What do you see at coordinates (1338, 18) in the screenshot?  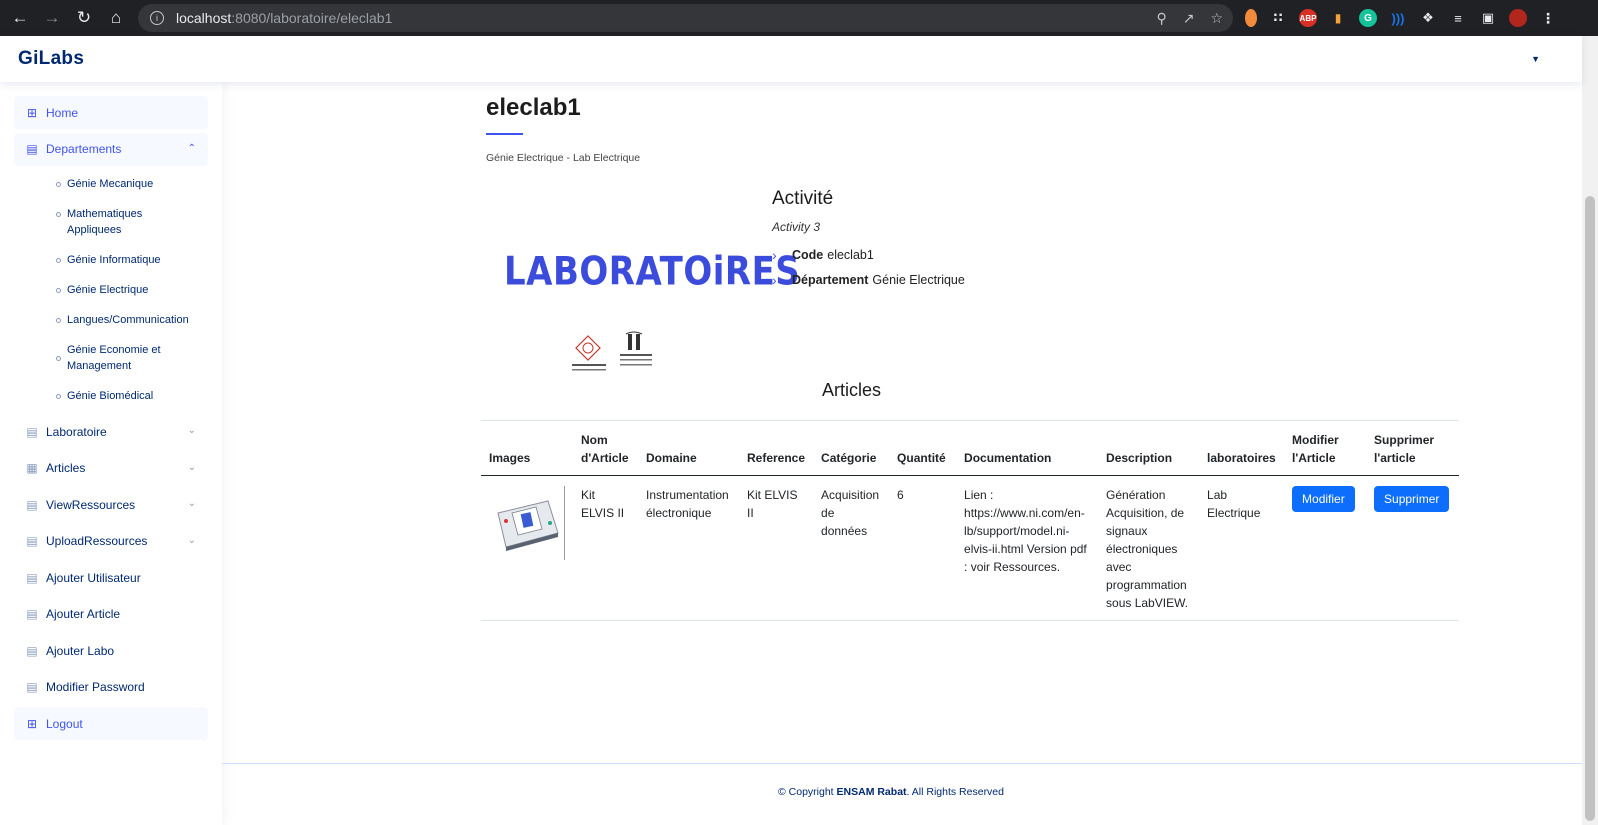 I see `extension-icon: ▮` at bounding box center [1338, 18].